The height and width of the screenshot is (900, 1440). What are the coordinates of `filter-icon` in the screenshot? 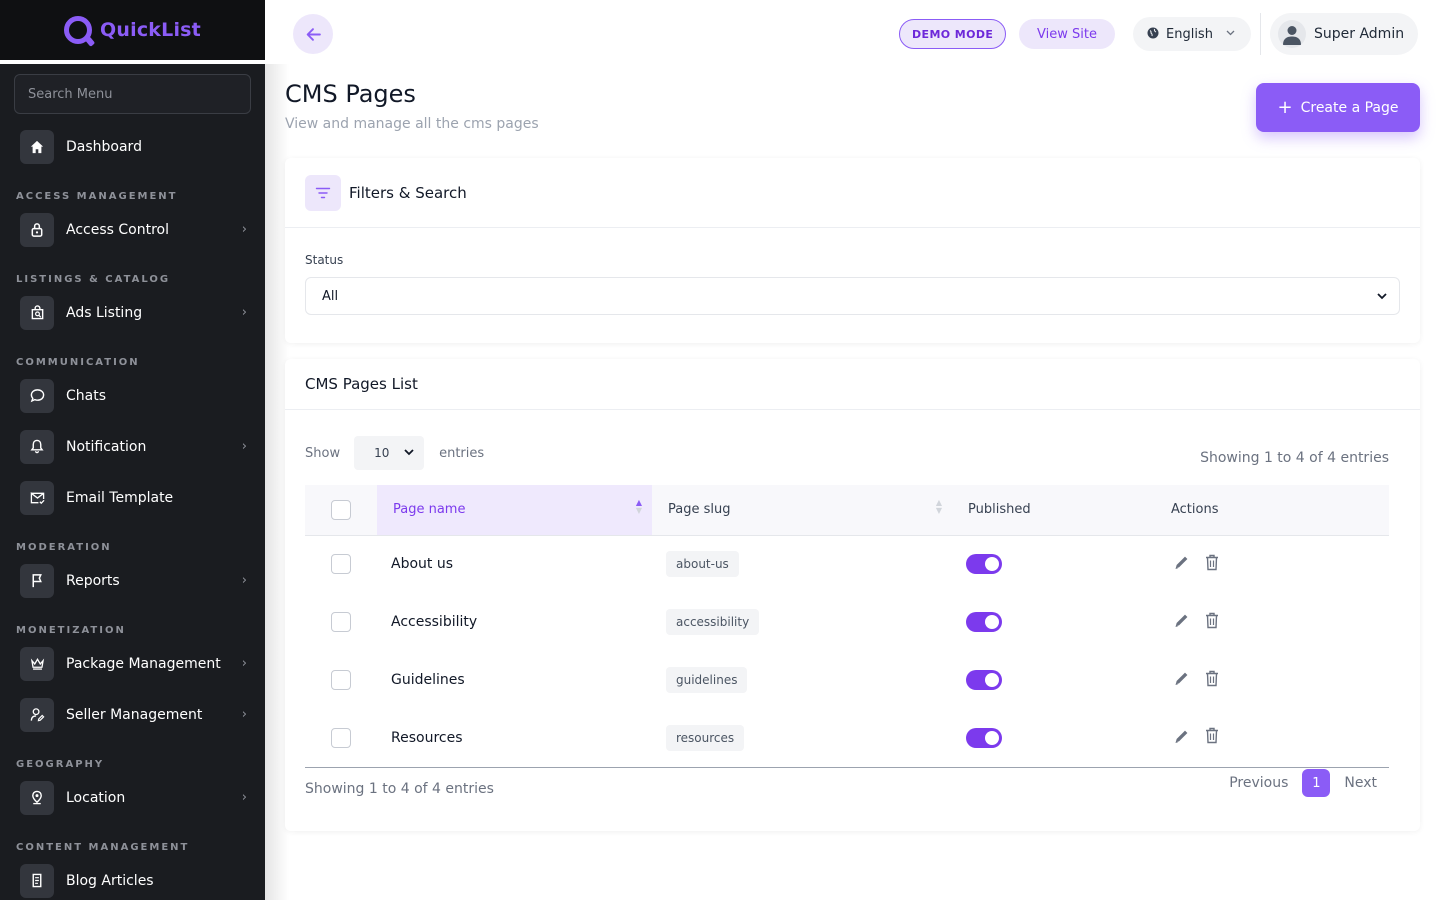 It's located at (323, 192).